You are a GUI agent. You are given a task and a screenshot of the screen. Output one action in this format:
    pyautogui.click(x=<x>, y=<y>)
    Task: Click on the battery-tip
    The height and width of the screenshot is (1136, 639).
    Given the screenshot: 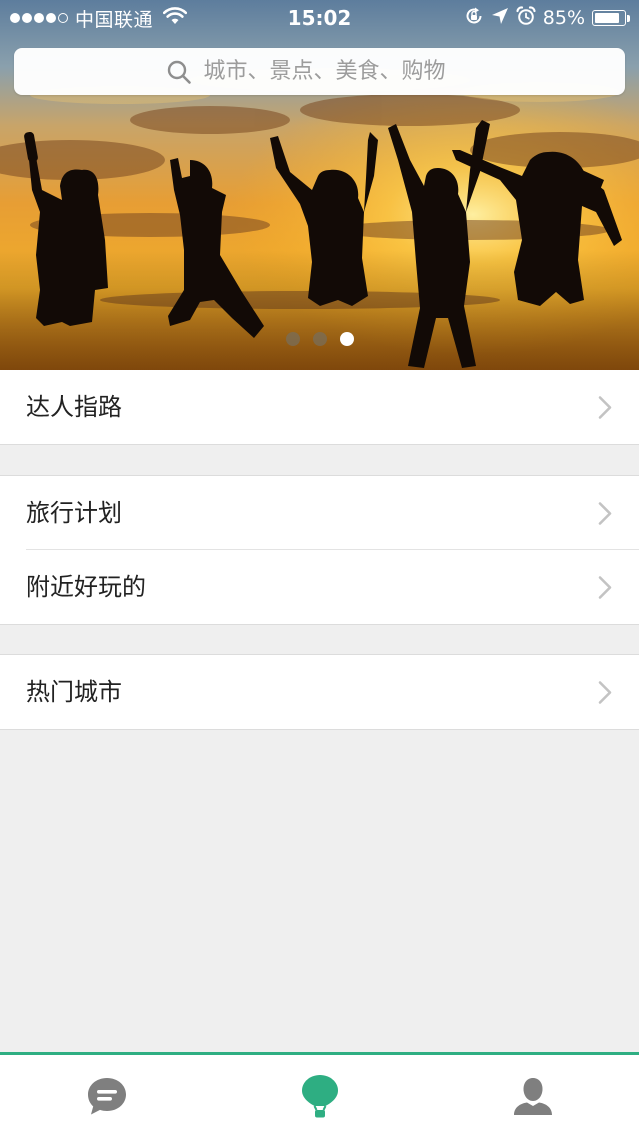 What is the action you would take?
    pyautogui.click(x=628, y=18)
    